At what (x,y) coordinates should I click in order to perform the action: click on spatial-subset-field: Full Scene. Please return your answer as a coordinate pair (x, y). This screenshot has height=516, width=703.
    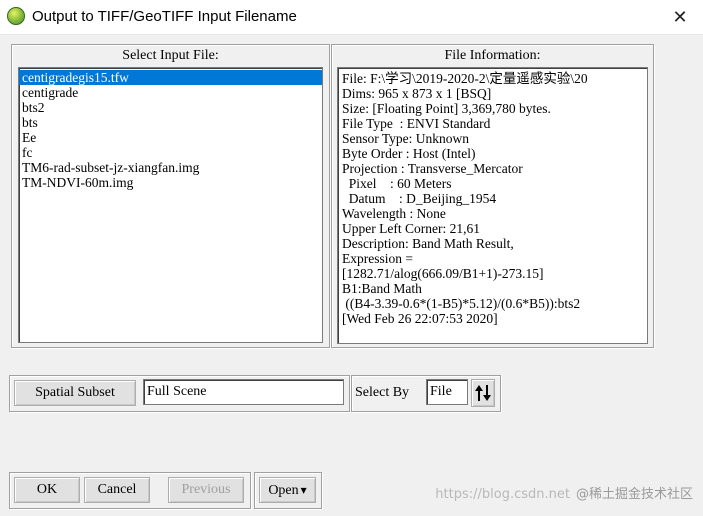
    Looking at the image, I should click on (243, 392).